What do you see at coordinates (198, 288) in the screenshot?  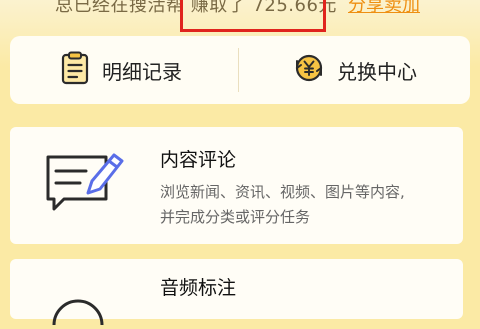 I see `task-title: 音频标注` at bounding box center [198, 288].